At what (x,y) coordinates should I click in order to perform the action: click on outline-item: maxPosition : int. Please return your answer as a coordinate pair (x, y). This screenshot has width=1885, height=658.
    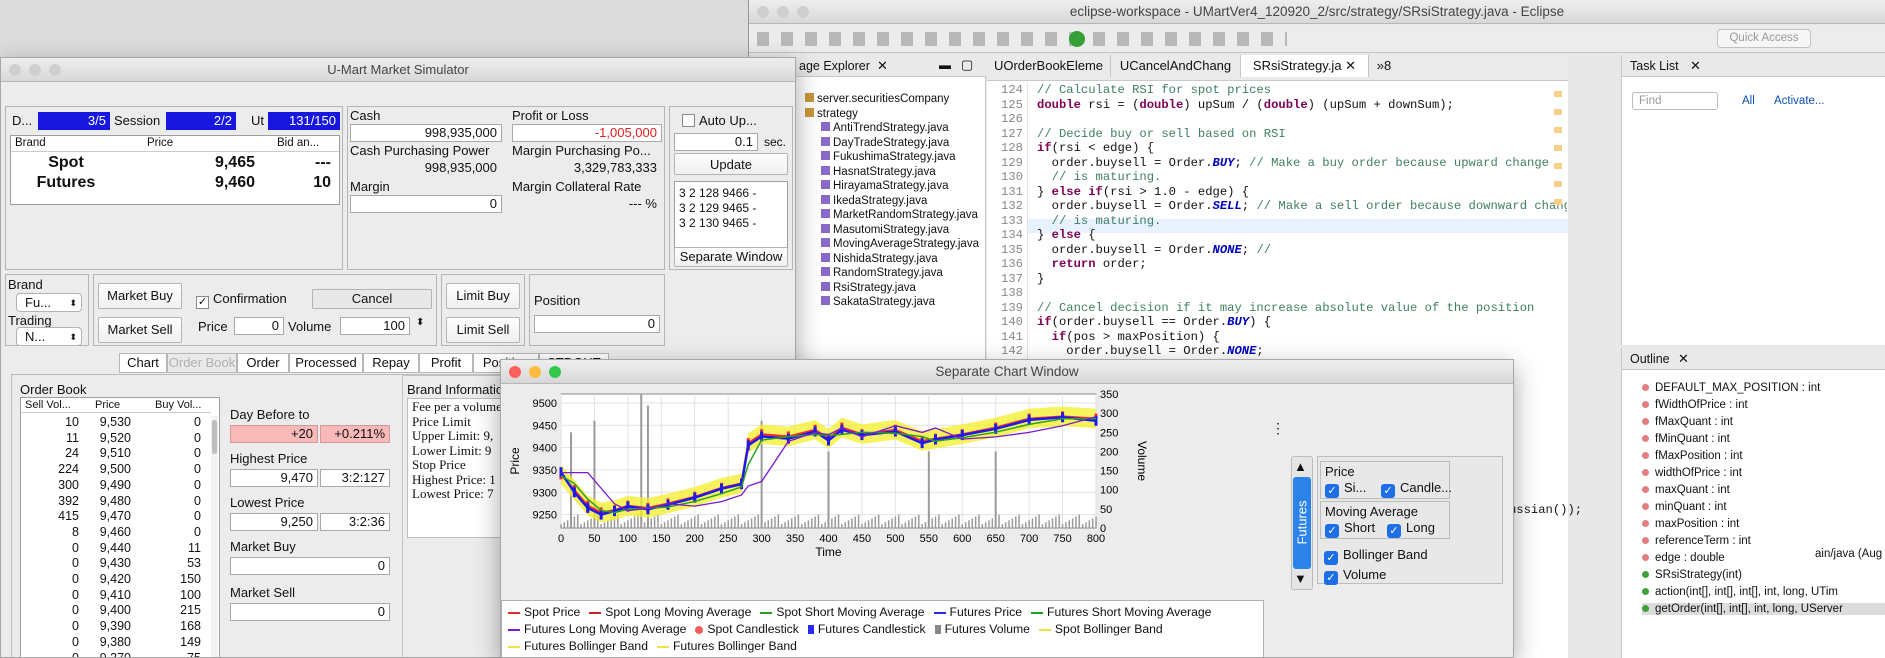
    Looking at the image, I should click on (1690, 524).